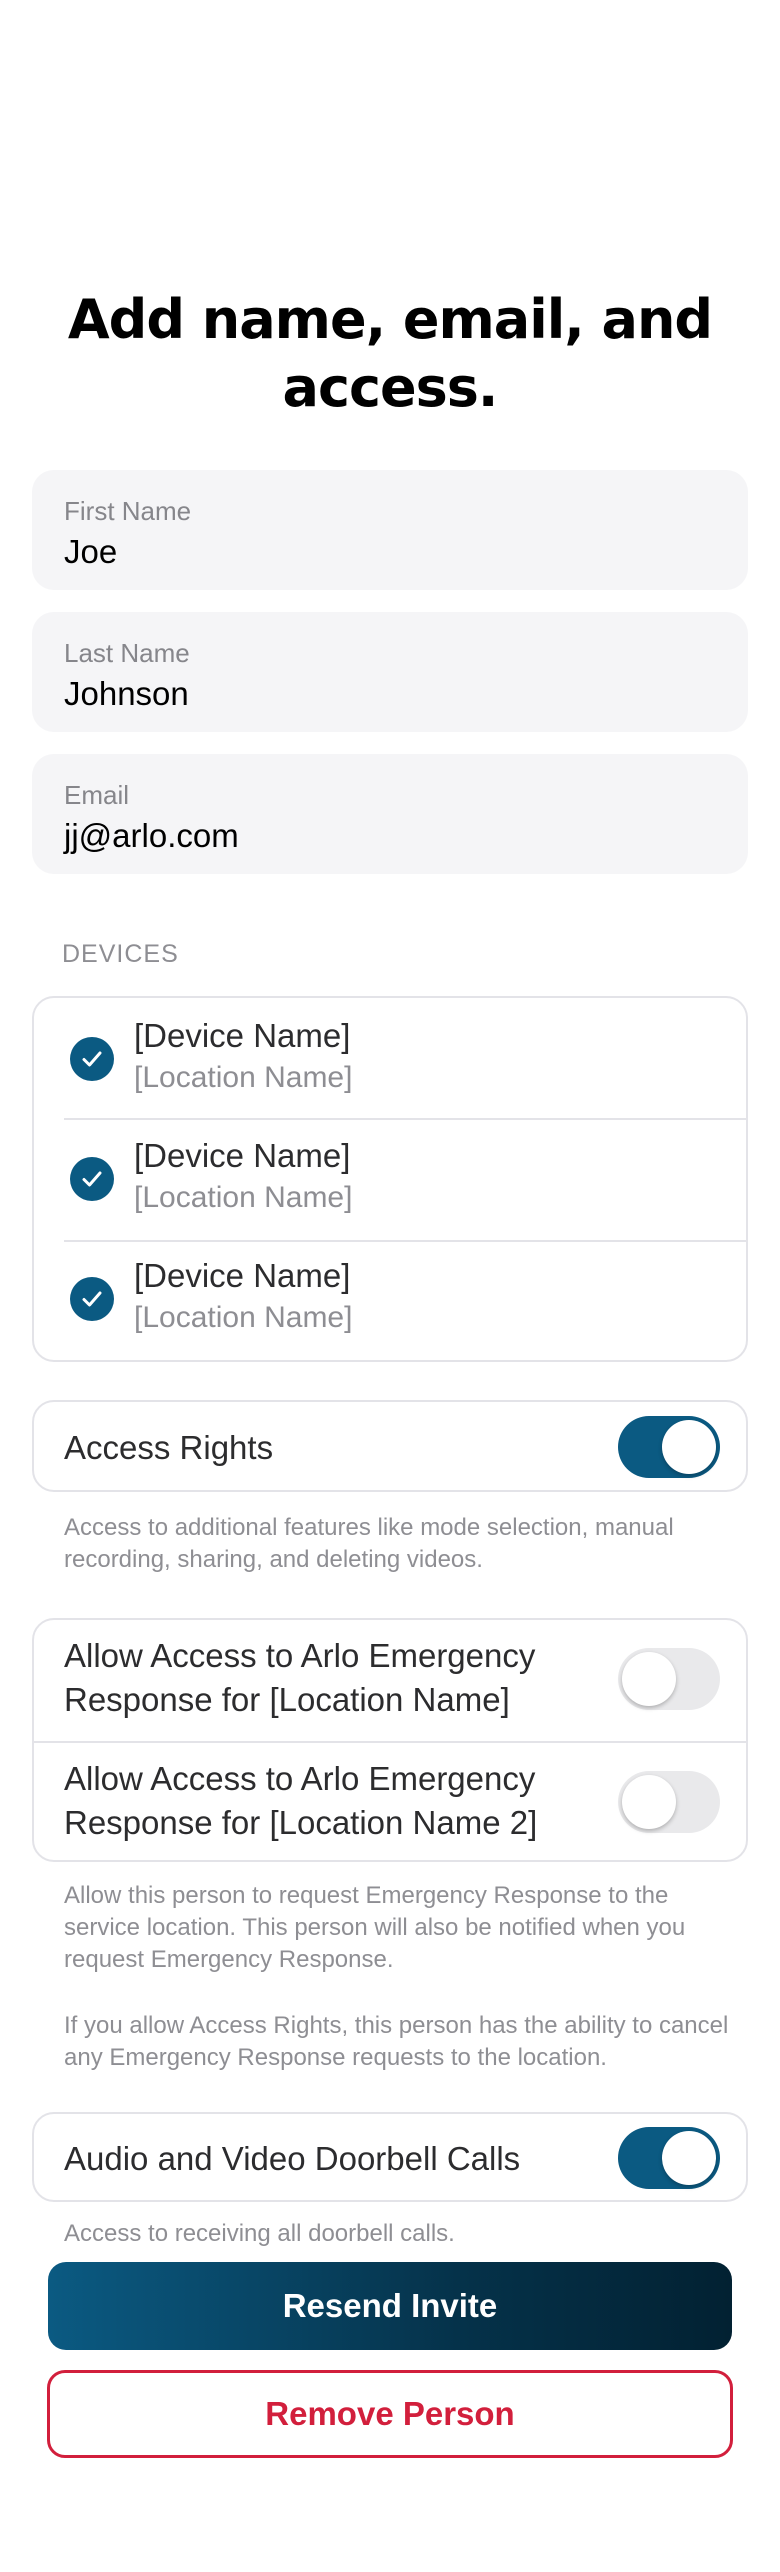 This screenshot has width=780, height=2572. What do you see at coordinates (390, 354) in the screenshot?
I see `page-title: Add name, email, and access.` at bounding box center [390, 354].